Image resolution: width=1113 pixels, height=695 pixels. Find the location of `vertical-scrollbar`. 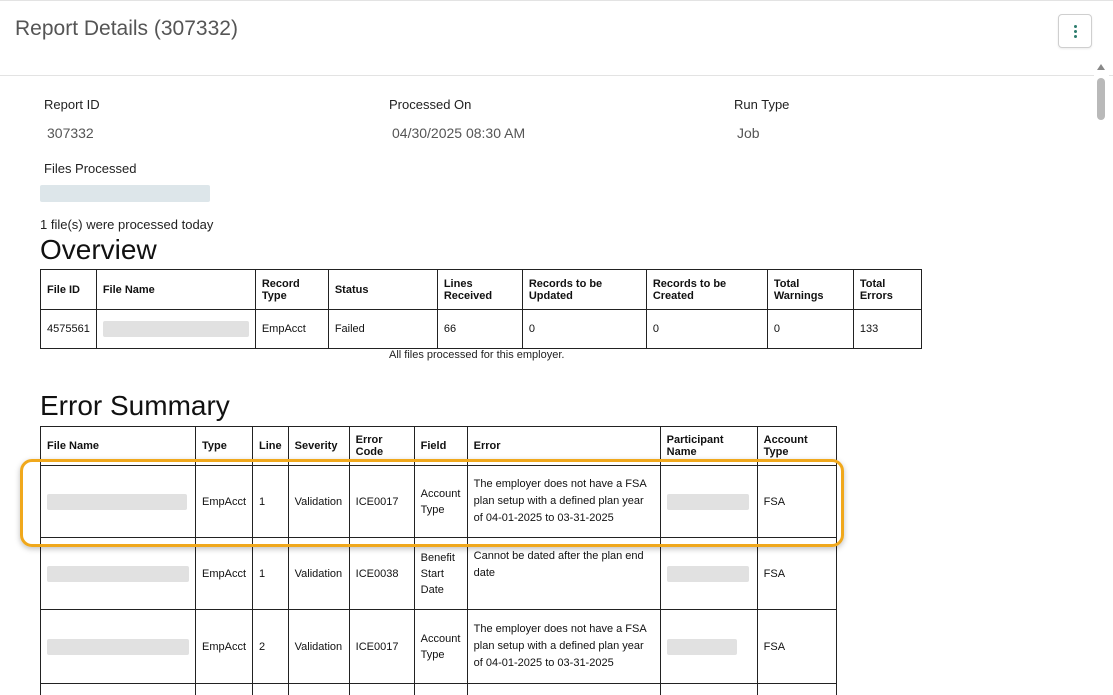

vertical-scrollbar is located at coordinates (1101, 377).